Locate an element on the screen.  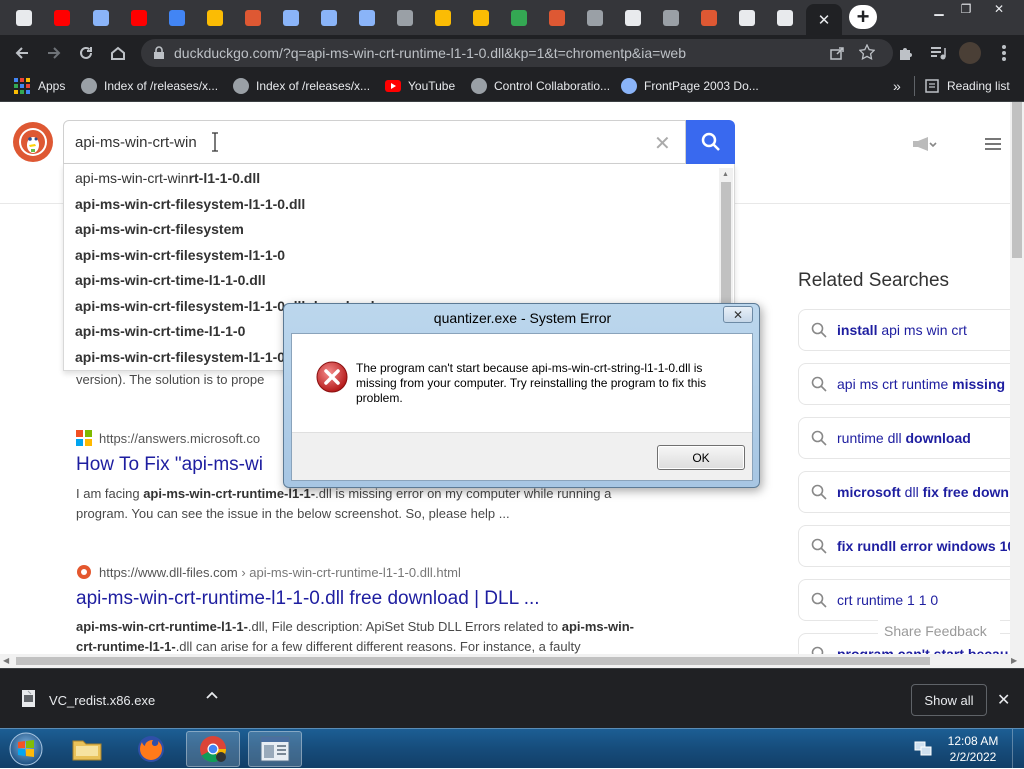
download-filename: VC_redist.x86.exe is located at coordinates (102, 700).